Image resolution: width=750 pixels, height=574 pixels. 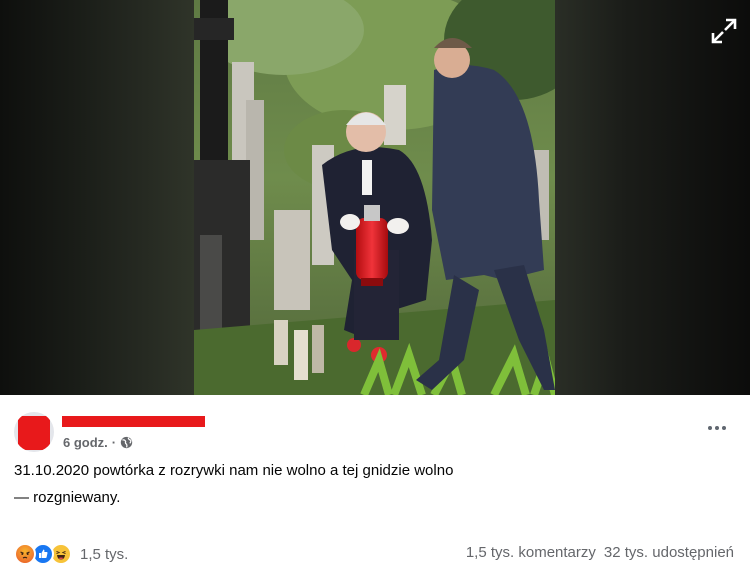 I want to click on author-avatar, so click(x=34, y=432).